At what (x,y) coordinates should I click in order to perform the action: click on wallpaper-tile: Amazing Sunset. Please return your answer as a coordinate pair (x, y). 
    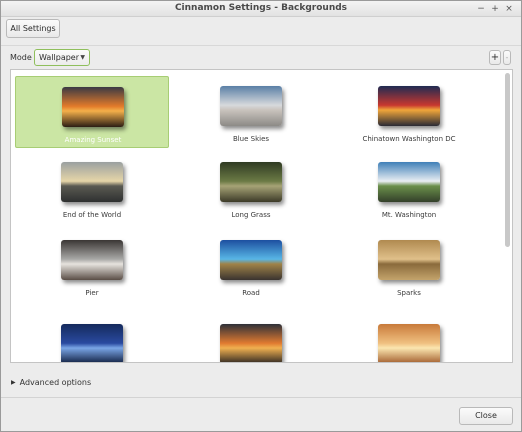
    Looking at the image, I should click on (92, 112).